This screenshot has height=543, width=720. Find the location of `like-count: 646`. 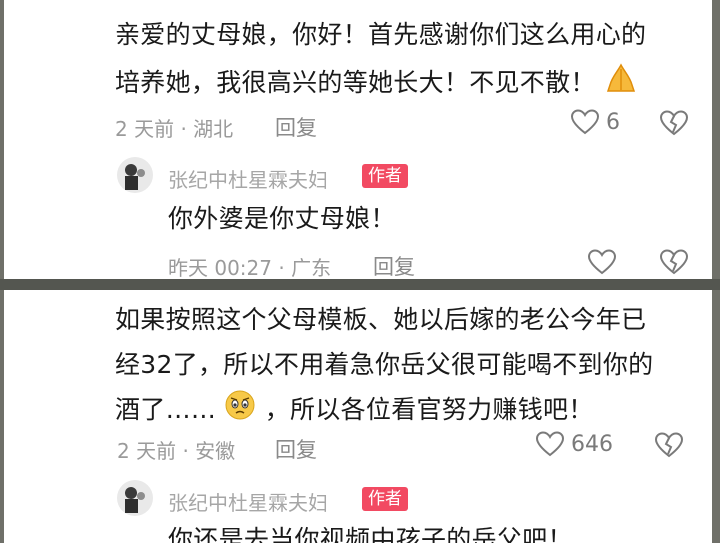

like-count: 646 is located at coordinates (592, 444).